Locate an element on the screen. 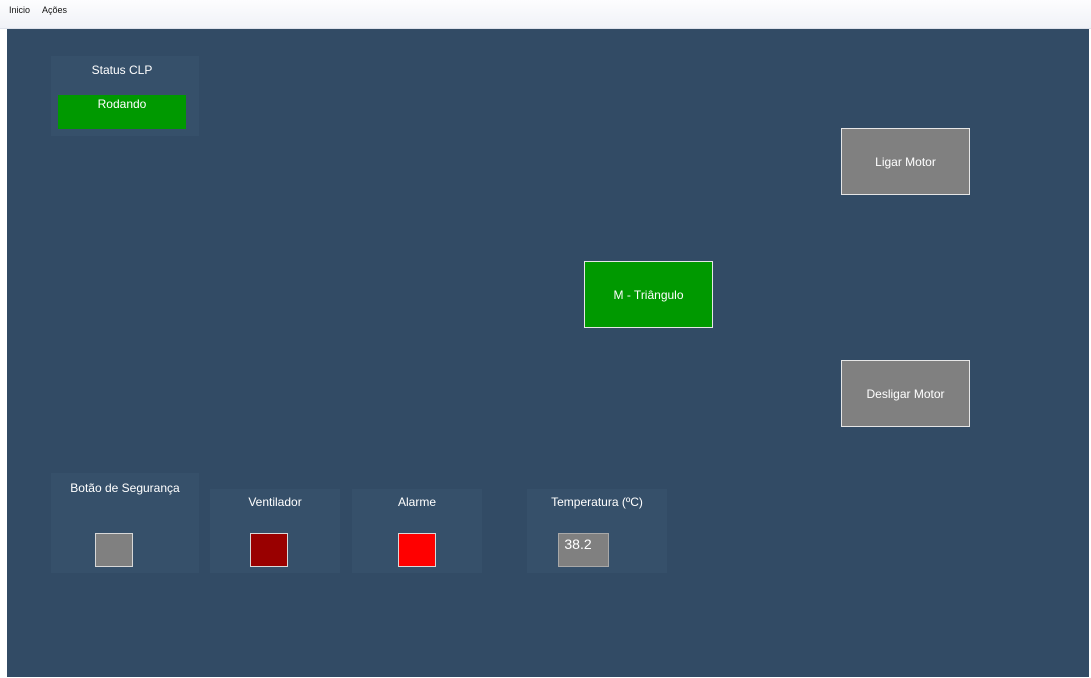 Image resolution: width=1091 pixels, height=678 pixels. menu-acoes: Ações is located at coordinates (54, 10).